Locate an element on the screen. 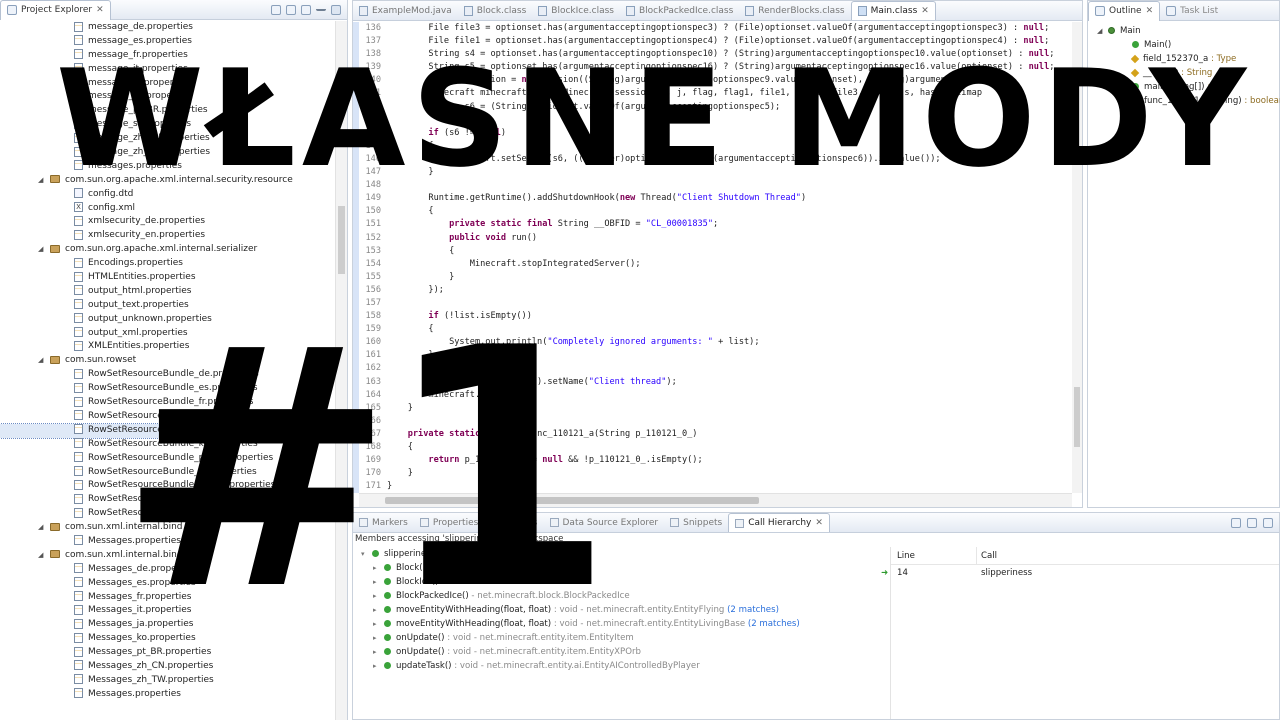  tree-node-label: Messages_zh_CN.properties is located at coordinates (151, 665).